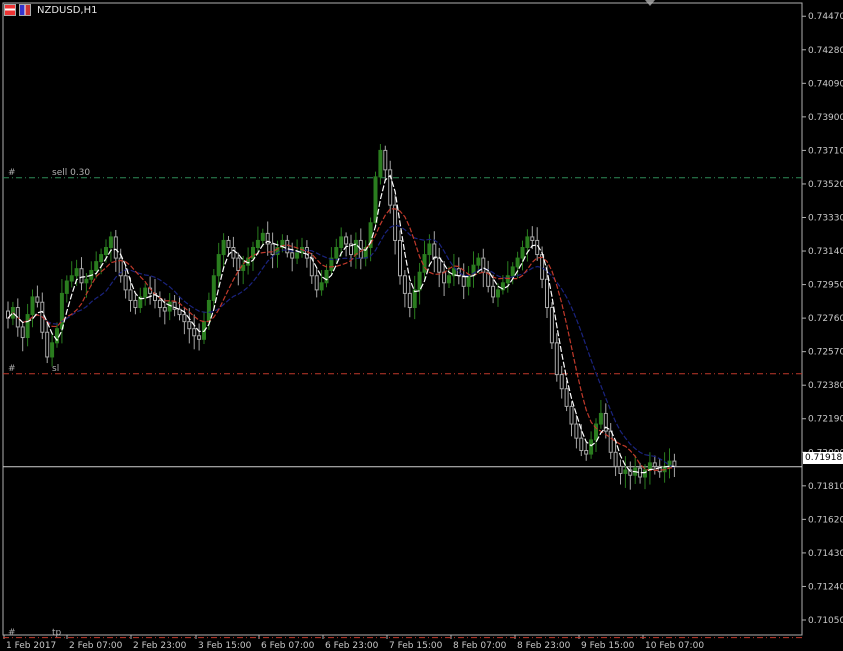 The height and width of the screenshot is (651, 843). What do you see at coordinates (288, 646) in the screenshot?
I see `time-axis-label: 6 Feb 07:00` at bounding box center [288, 646].